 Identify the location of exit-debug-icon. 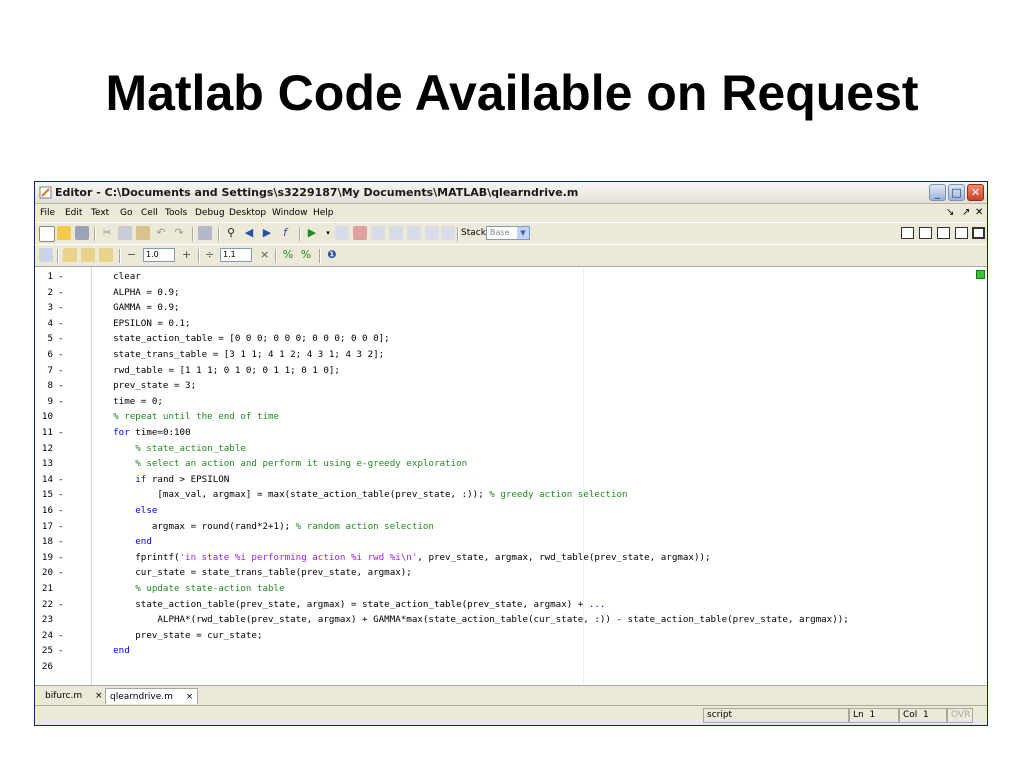
(448, 233).